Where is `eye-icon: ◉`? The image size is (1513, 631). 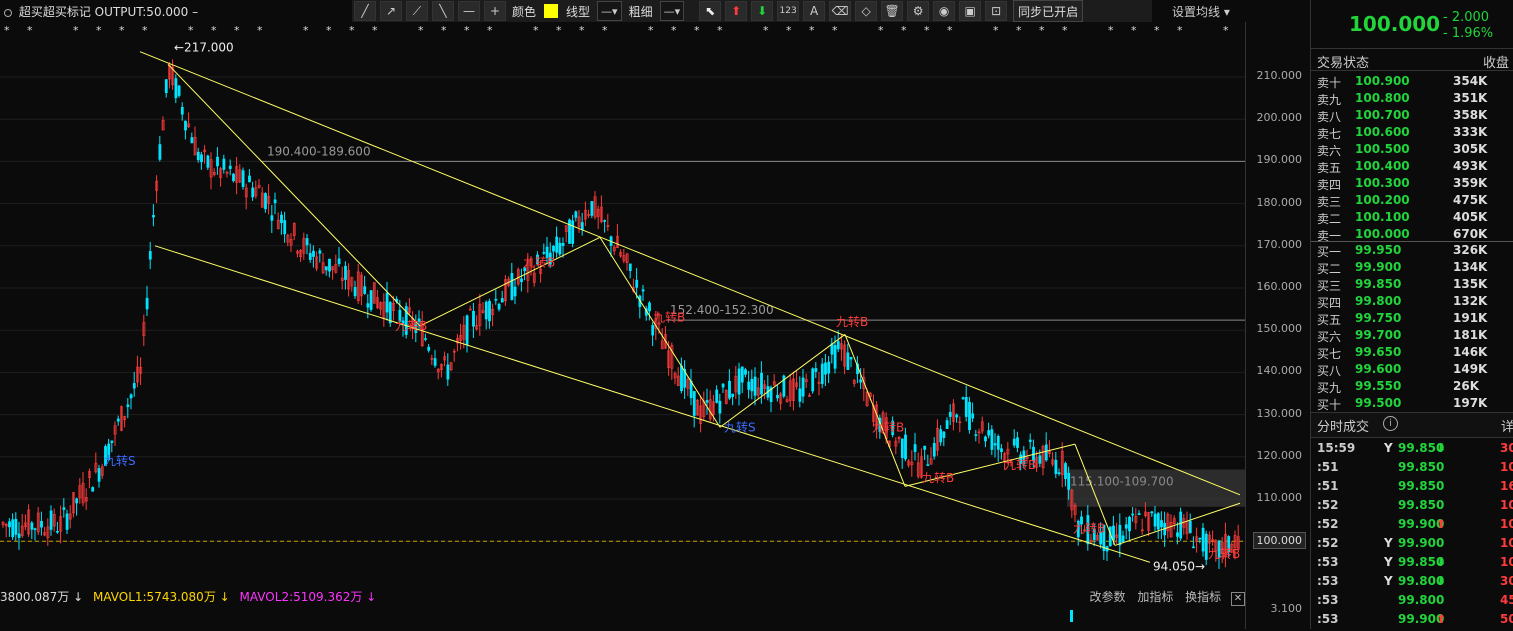 eye-icon: ◉ is located at coordinates (944, 11).